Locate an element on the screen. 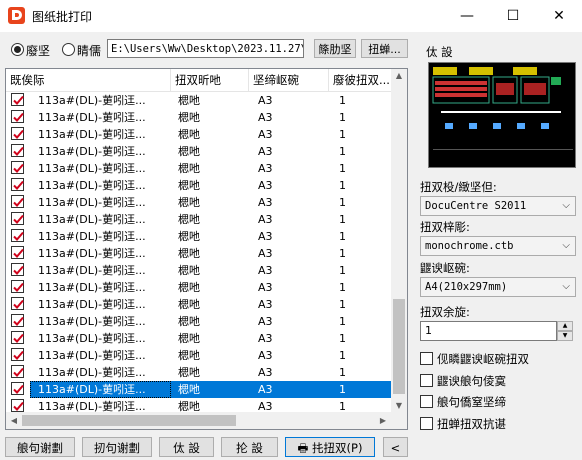 The image size is (582, 460). scroll-up-icon: ▲ is located at coordinates (399, 75).